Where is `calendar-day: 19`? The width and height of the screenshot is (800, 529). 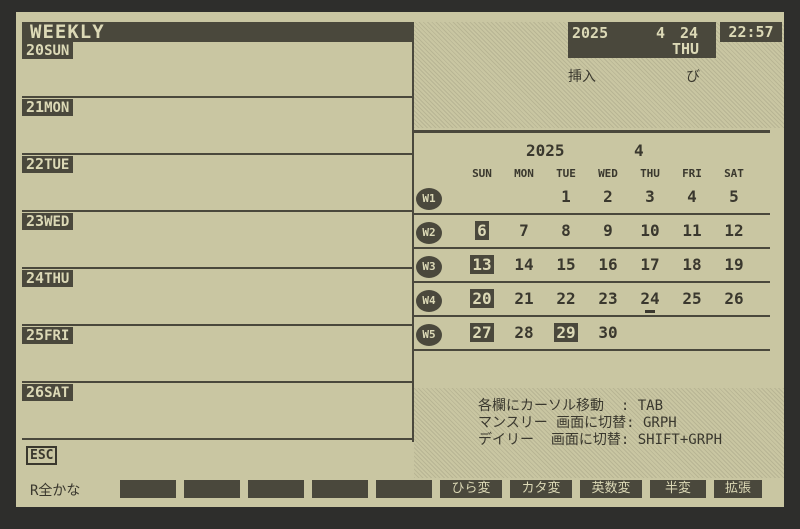 calendar-day: 19 is located at coordinates (734, 265).